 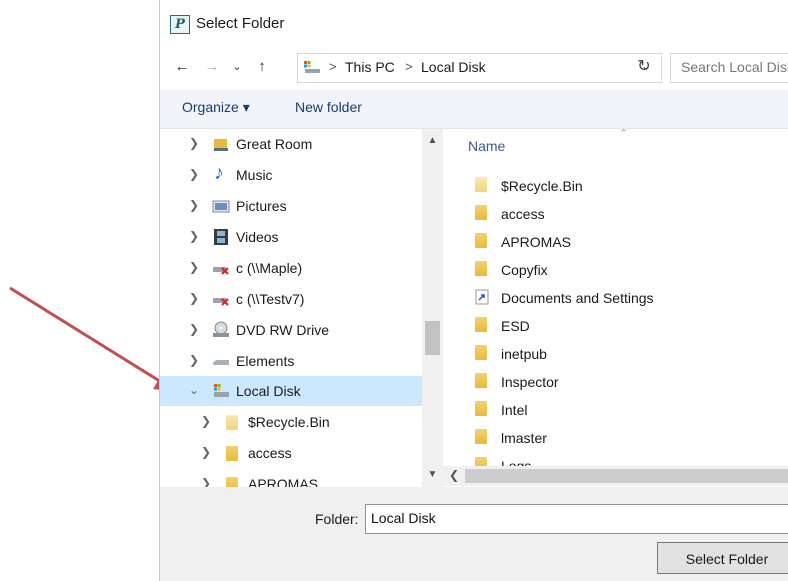 I want to click on music-note-icon: ♪, so click(x=219, y=173).